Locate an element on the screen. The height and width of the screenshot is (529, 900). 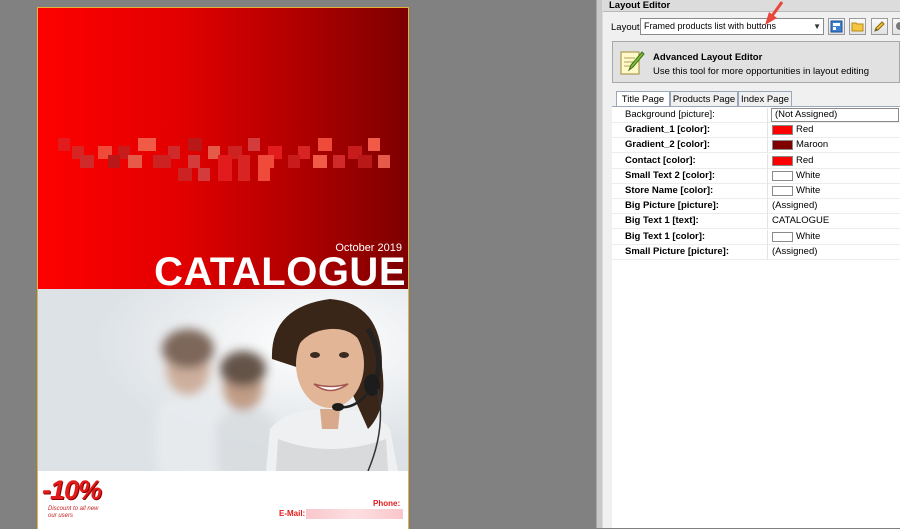
property-name: Background [picture]: is located at coordinates (670, 114).